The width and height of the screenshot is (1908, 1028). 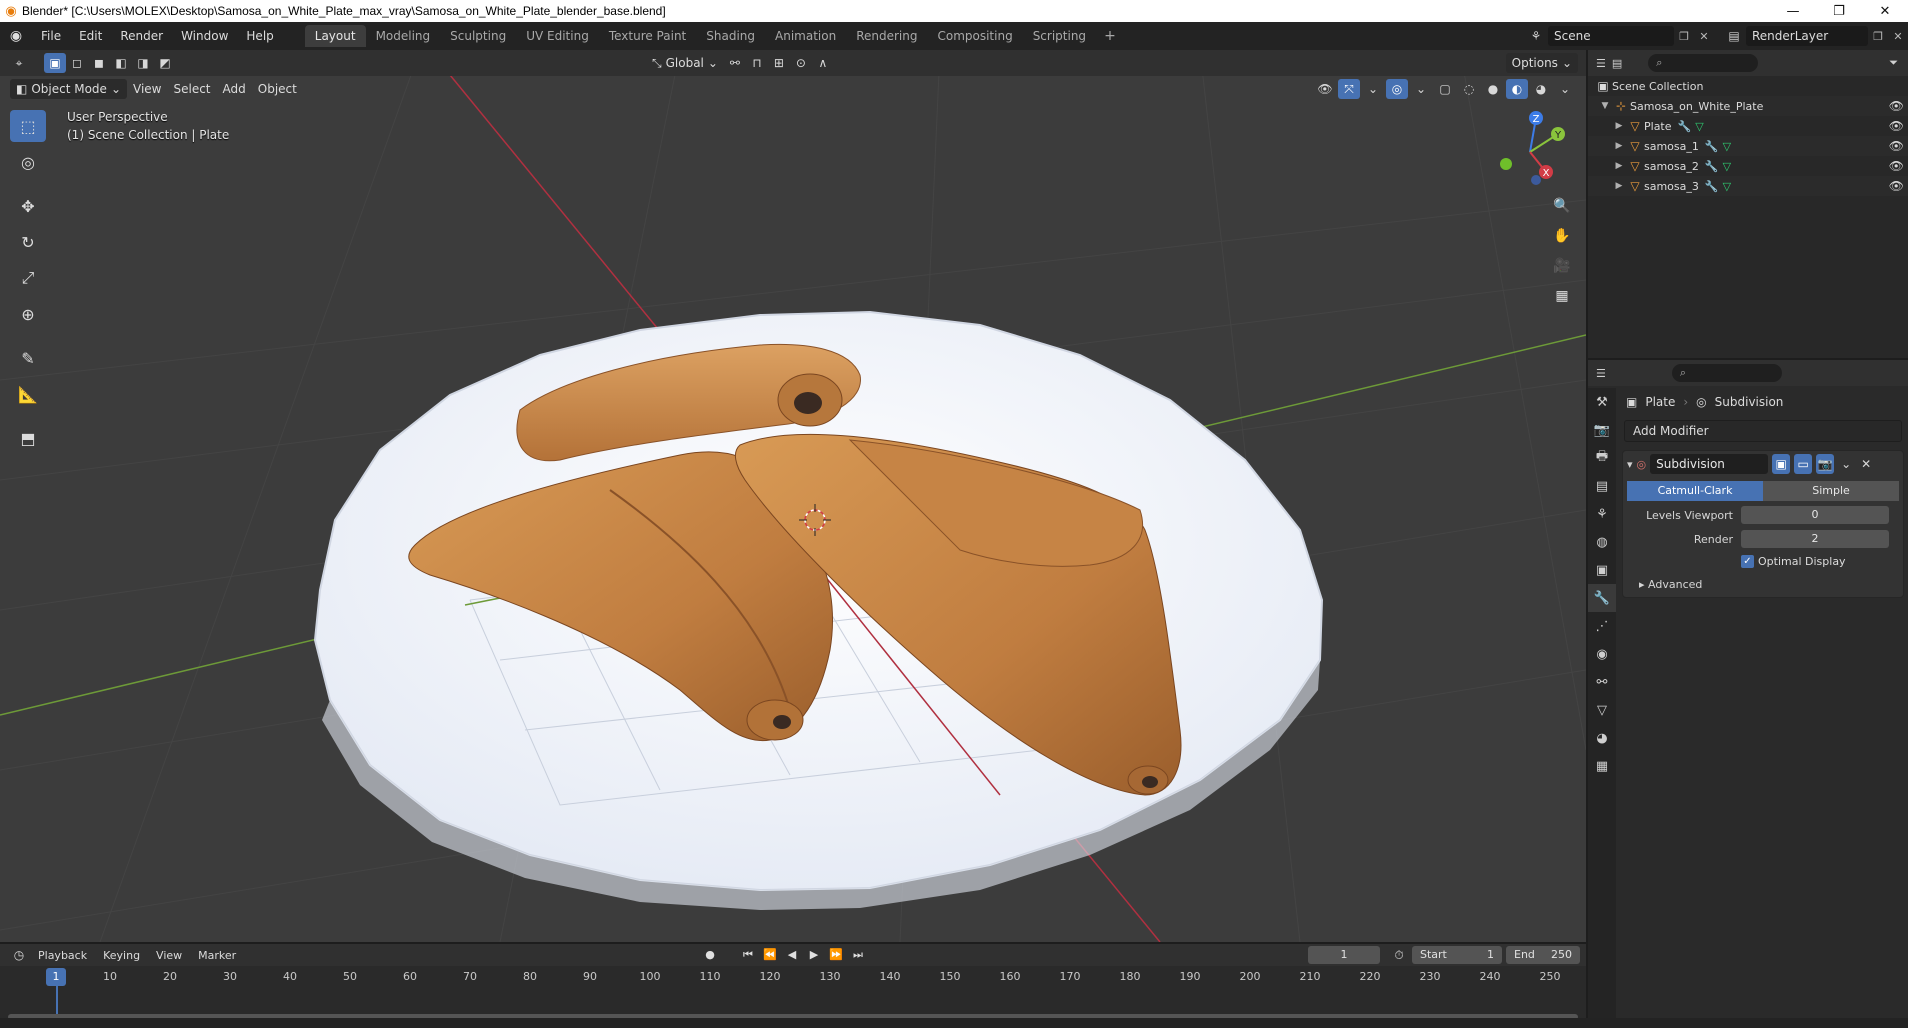 What do you see at coordinates (28, 162) in the screenshot?
I see `cursor-tool-icon: ◎` at bounding box center [28, 162].